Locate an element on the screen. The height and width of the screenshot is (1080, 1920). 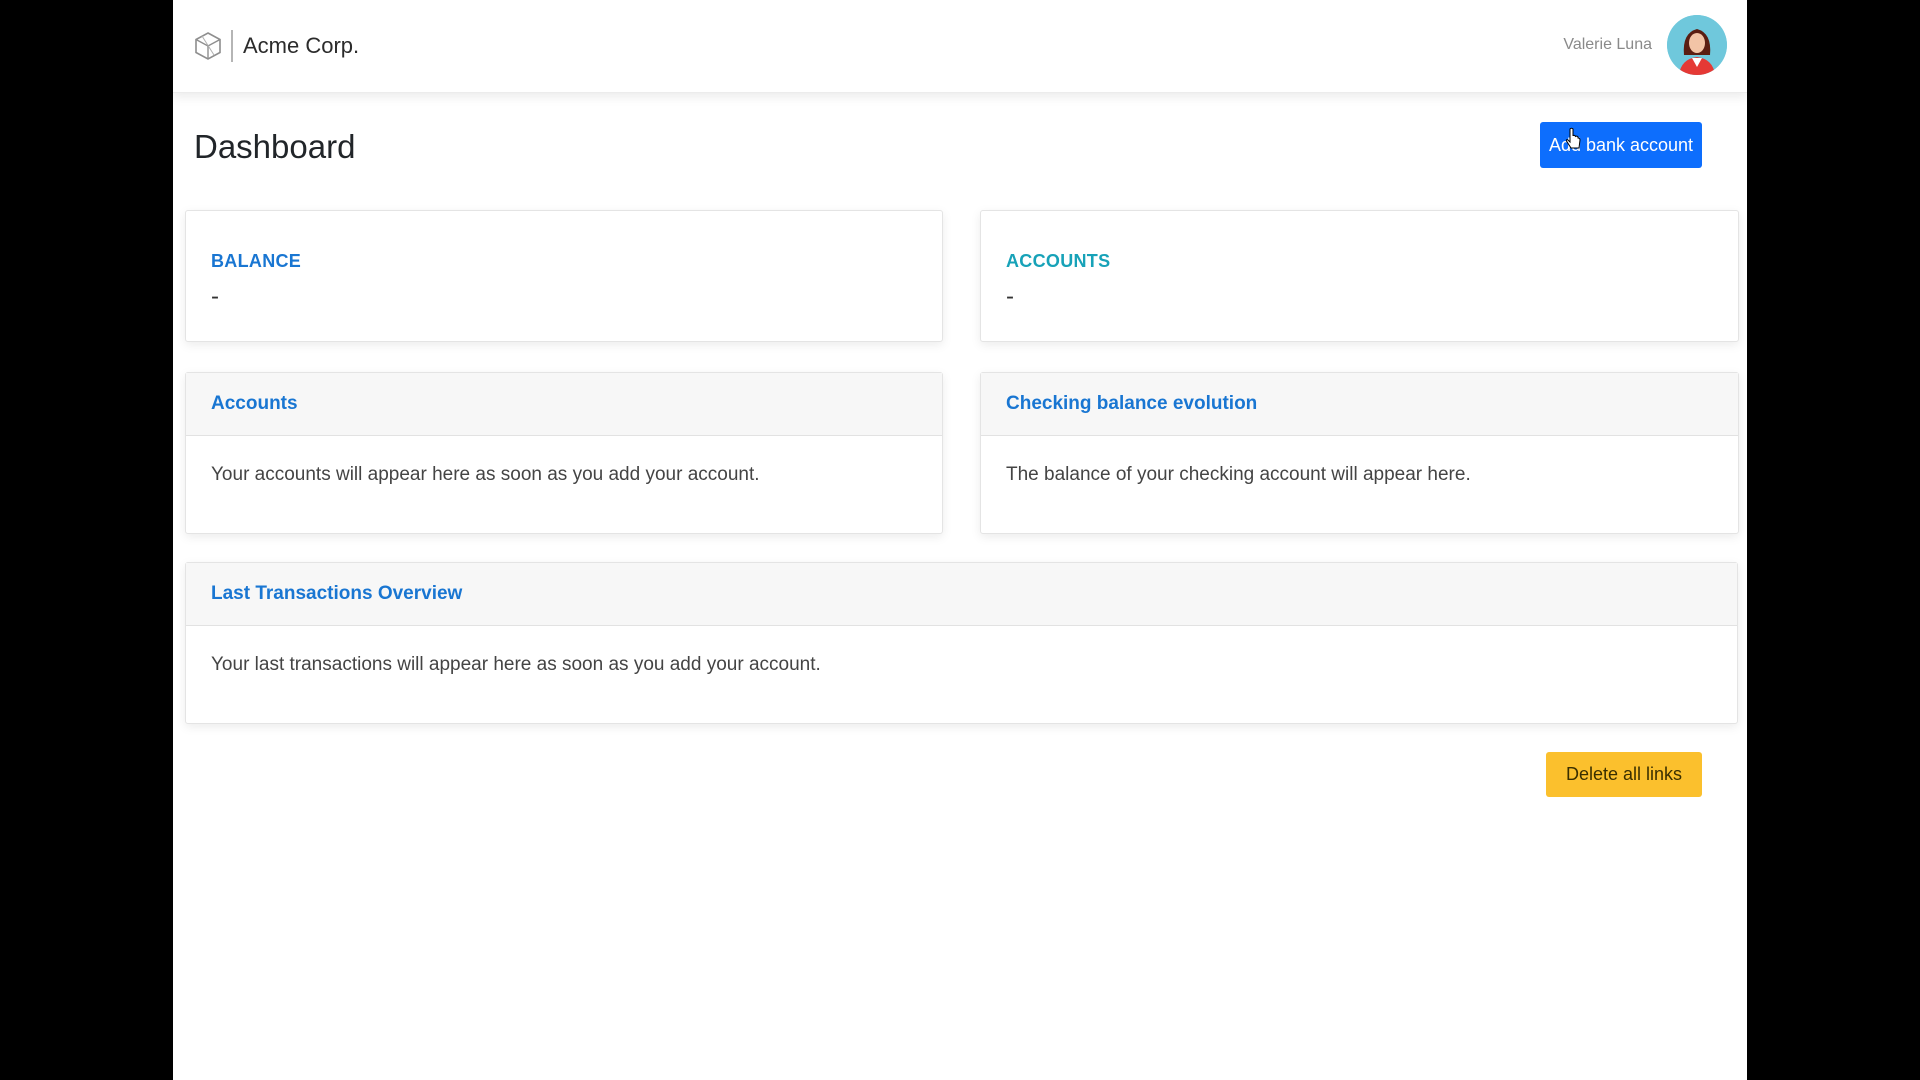
accounts-panel-title: Accounts is located at coordinates (564, 404).